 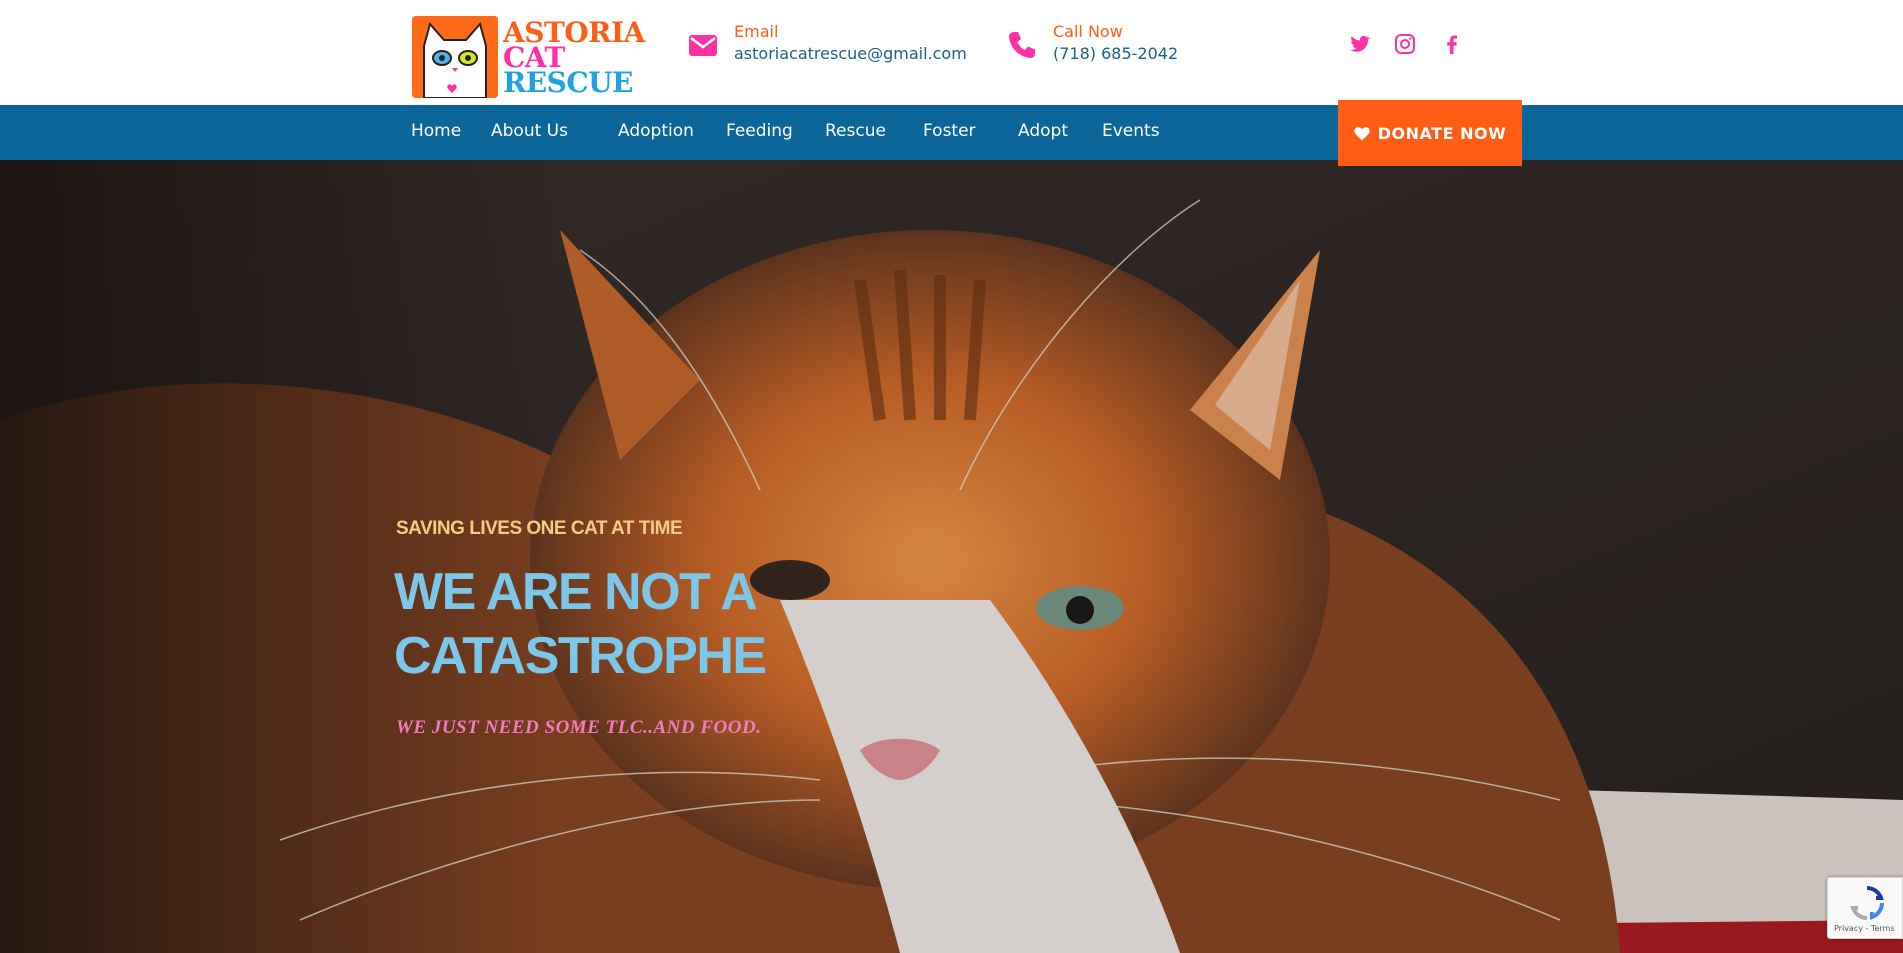 I want to click on nav-item-about-us: About Us, so click(x=529, y=131).